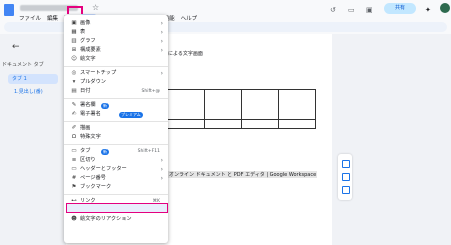  I want to click on document-tabs-sidebar: ← ドキュメント タブ タブ 1 1.見出し(番), so click(30, 139).